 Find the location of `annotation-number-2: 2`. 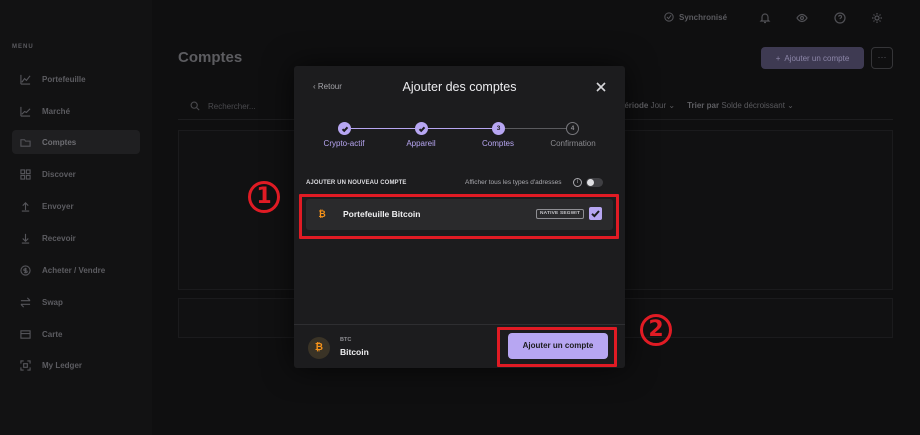

annotation-number-2: 2 is located at coordinates (656, 330).